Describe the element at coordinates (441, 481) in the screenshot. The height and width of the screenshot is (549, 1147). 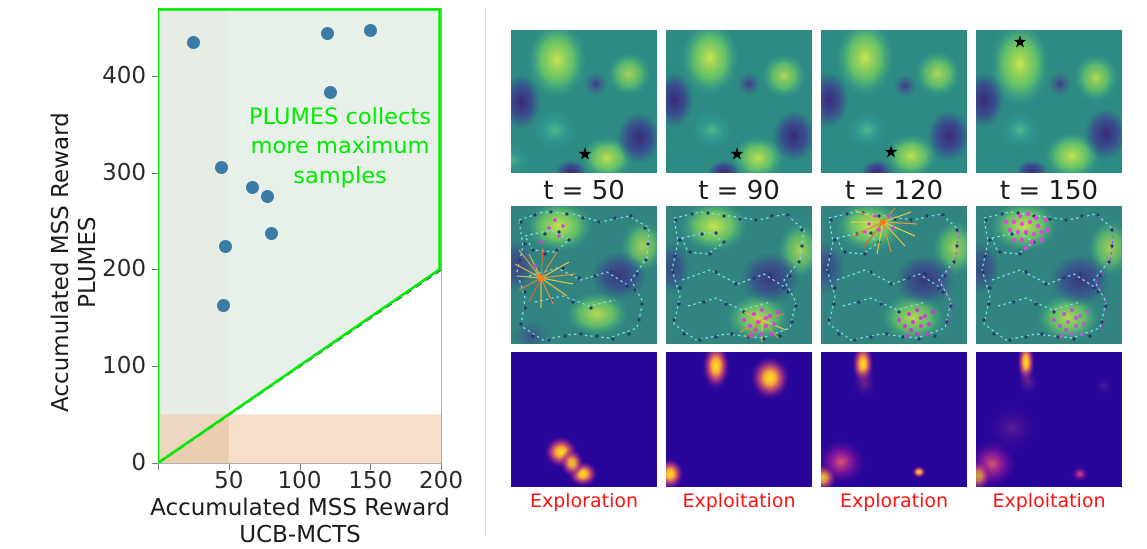
I see `x-tick-label: 200` at that location.